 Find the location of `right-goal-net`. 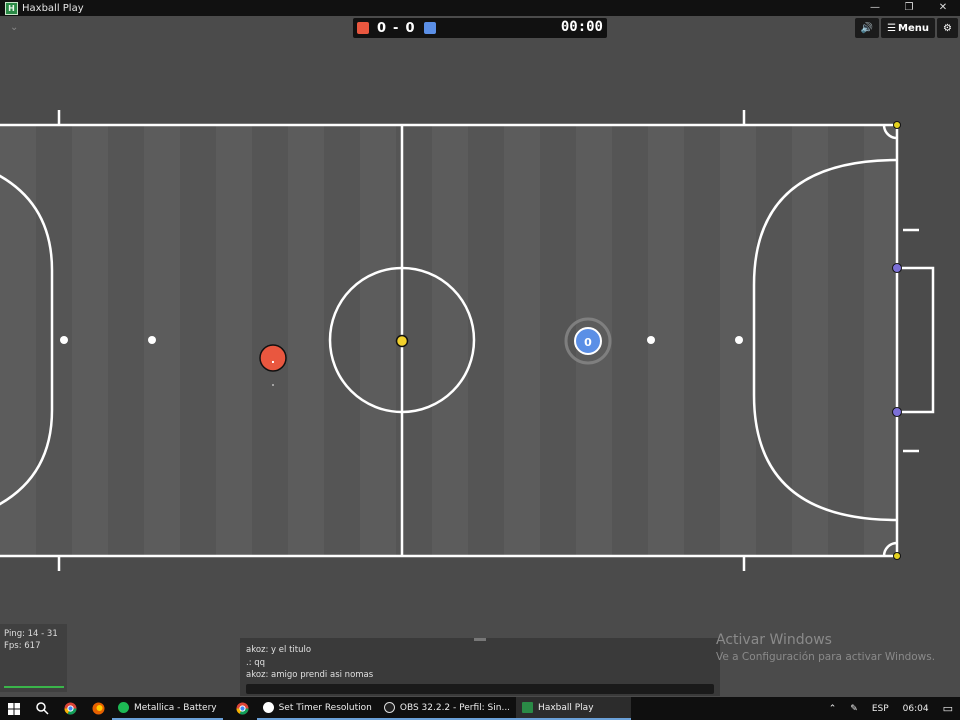

right-goal-net is located at coordinates (916, 340).